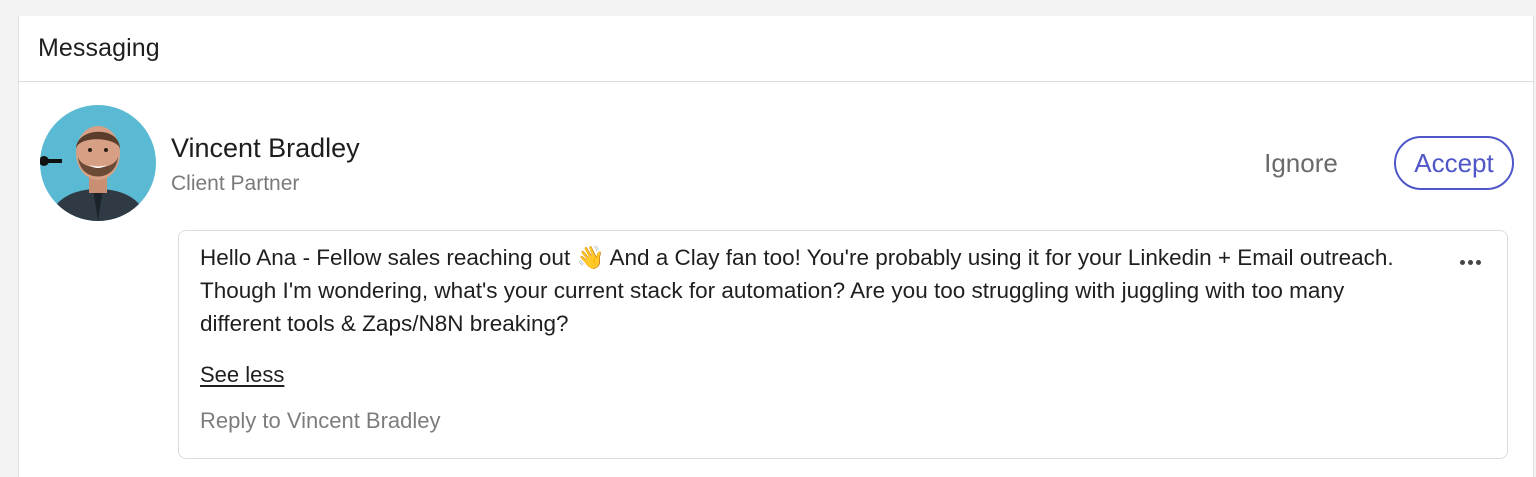 The height and width of the screenshot is (477, 1536). Describe the element at coordinates (242, 375) in the screenshot. I see `see-less-link: See less` at that location.